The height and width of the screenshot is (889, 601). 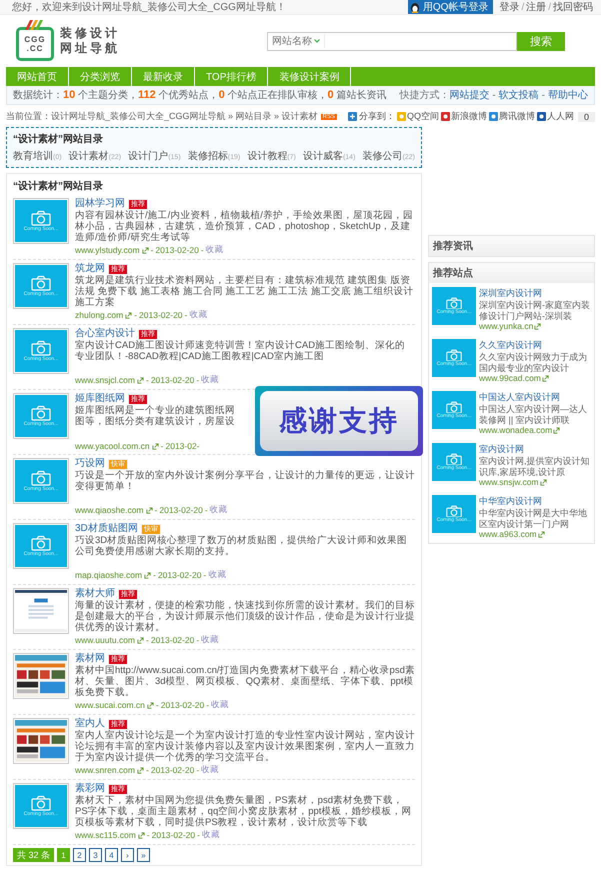 I want to click on site-description: 中华室内设计网是大中华地区室内设计第一门户网, so click(x=533, y=518).